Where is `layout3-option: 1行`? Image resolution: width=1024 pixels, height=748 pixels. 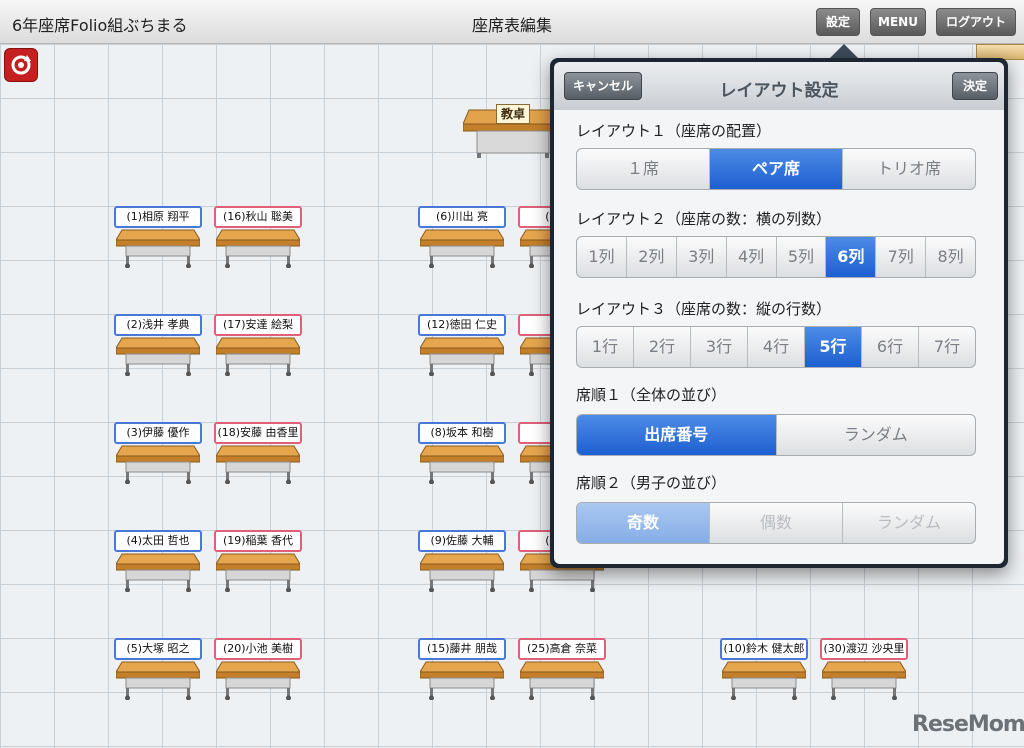 layout3-option: 1行 is located at coordinates (605, 347).